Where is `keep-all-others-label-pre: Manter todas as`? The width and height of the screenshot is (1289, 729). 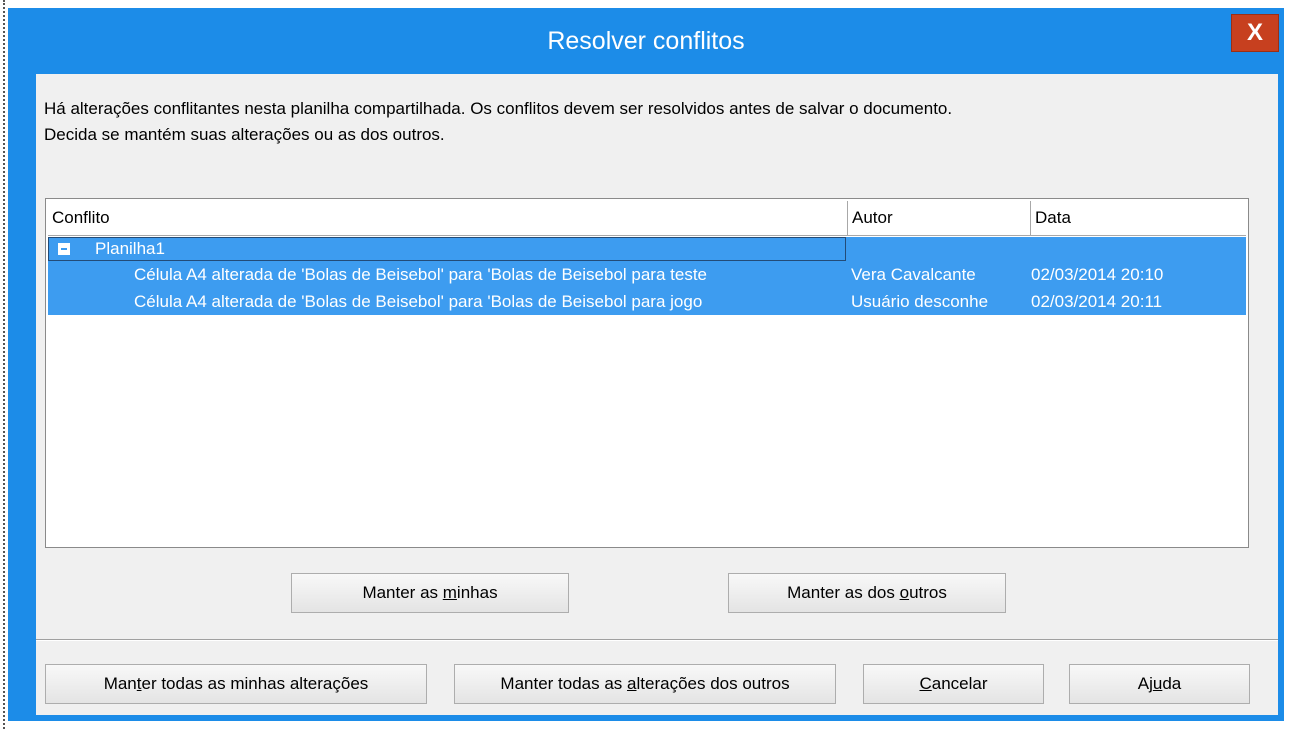
keep-all-others-label-pre: Manter todas as is located at coordinates (564, 683).